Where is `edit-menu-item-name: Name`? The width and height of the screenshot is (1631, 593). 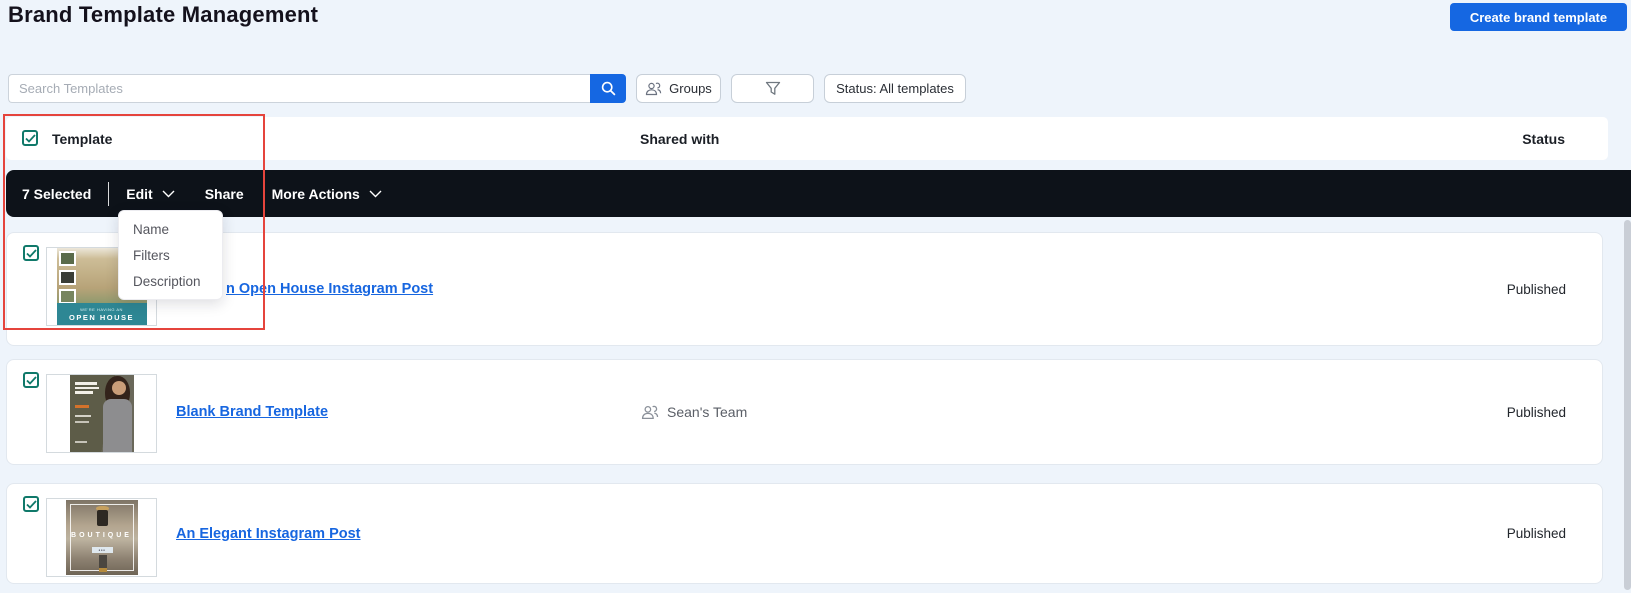
edit-menu-item-name: Name is located at coordinates (170, 229).